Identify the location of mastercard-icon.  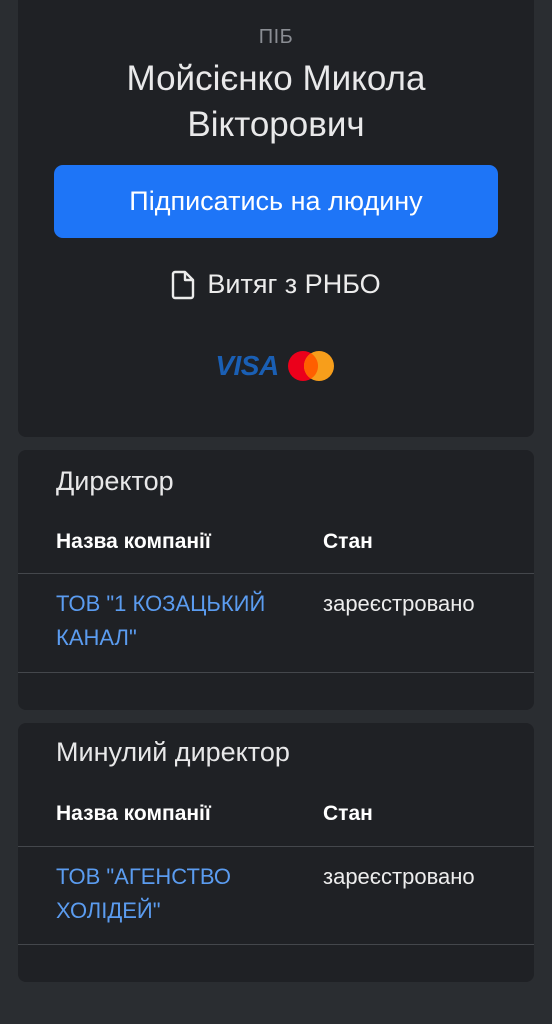
(311, 366).